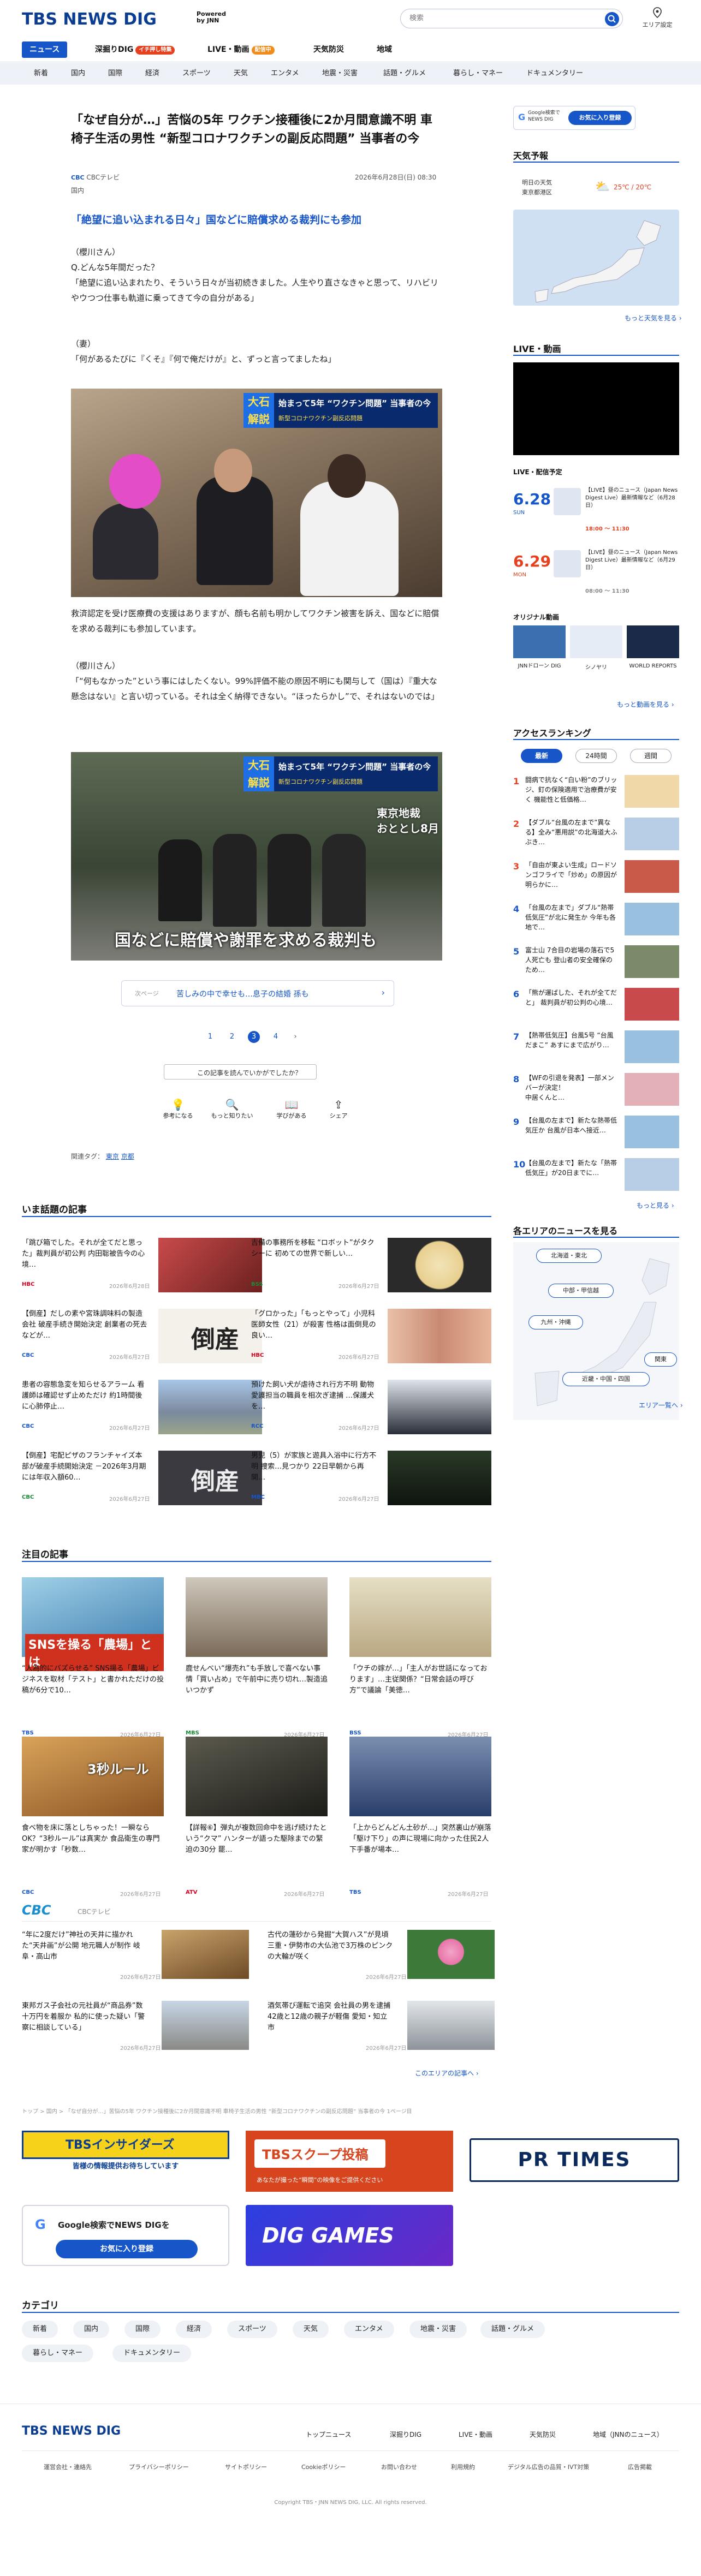  What do you see at coordinates (350, 2235) in the screenshot?
I see `dig-games-banner: DIG GAMES` at bounding box center [350, 2235].